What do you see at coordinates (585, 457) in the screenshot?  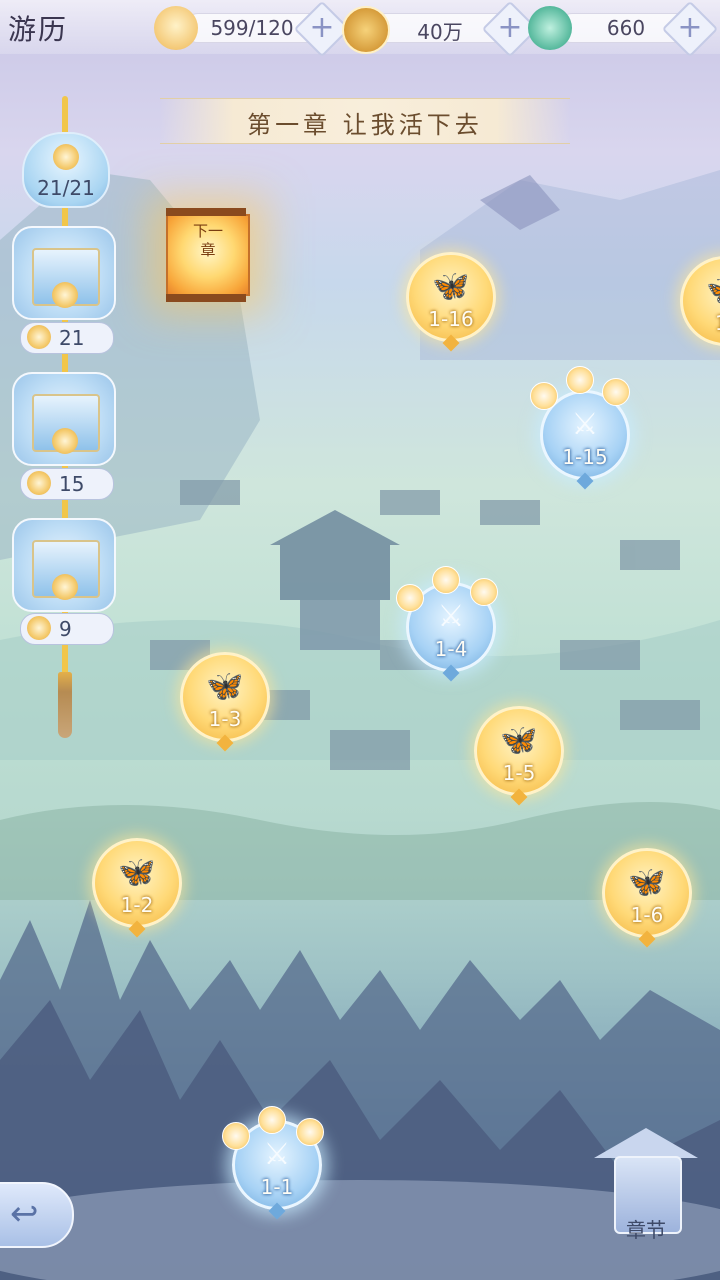 I see `stage-label: 1-15` at bounding box center [585, 457].